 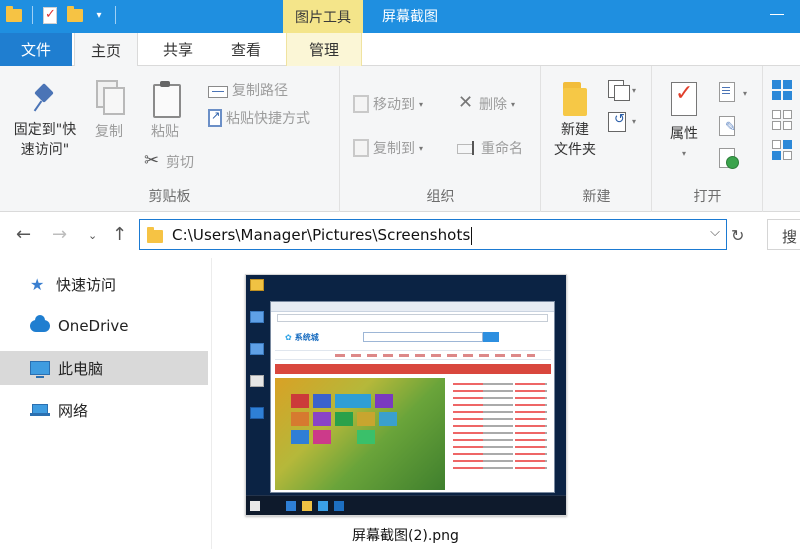 What do you see at coordinates (165, 132) in the screenshot?
I see `paste-label: 粘贴` at bounding box center [165, 132].